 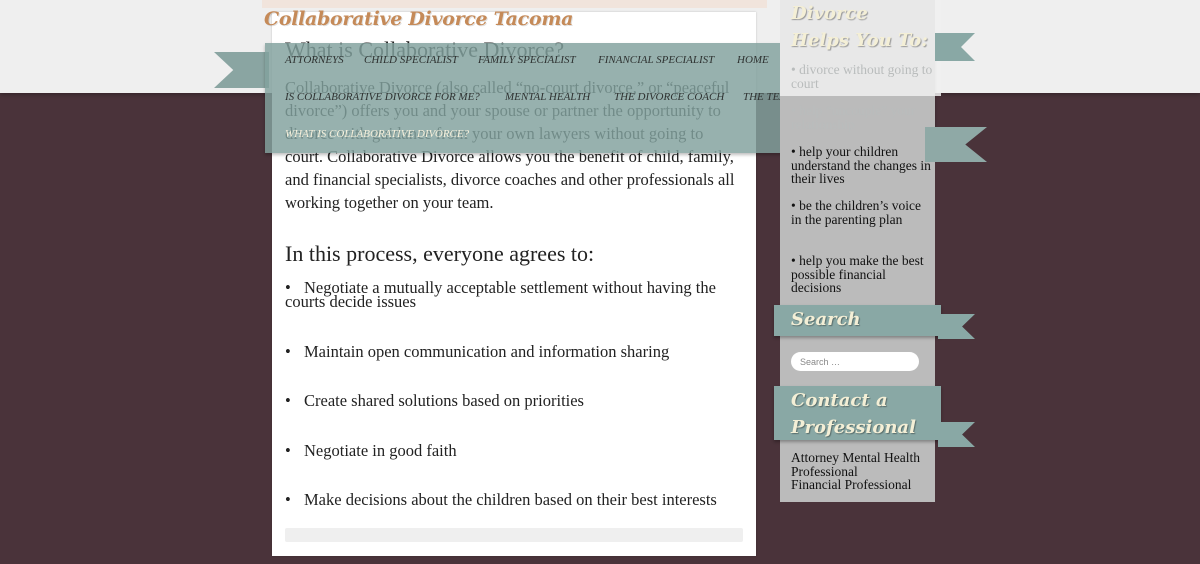 I want to click on nav-item-what-is-collaborative-divorce: WHAT IS COLLABORATIVE DIVORCE?, so click(x=377, y=134).